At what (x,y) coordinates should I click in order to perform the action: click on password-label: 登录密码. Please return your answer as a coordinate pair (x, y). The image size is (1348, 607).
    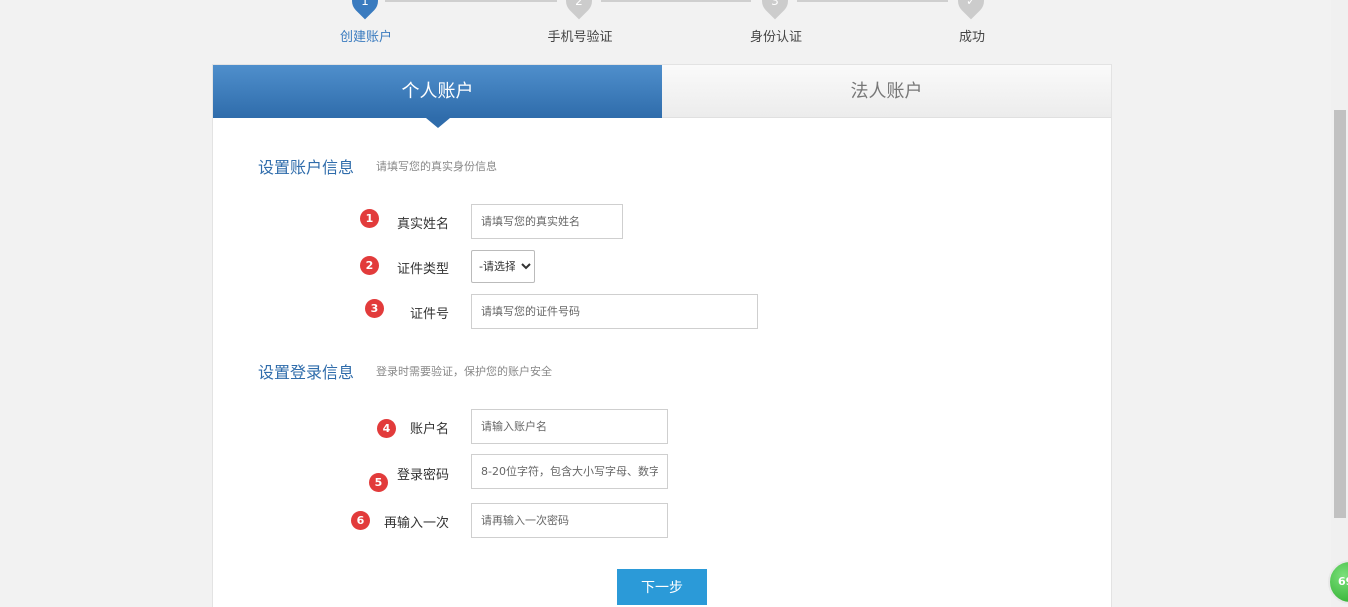
    Looking at the image, I should click on (422, 475).